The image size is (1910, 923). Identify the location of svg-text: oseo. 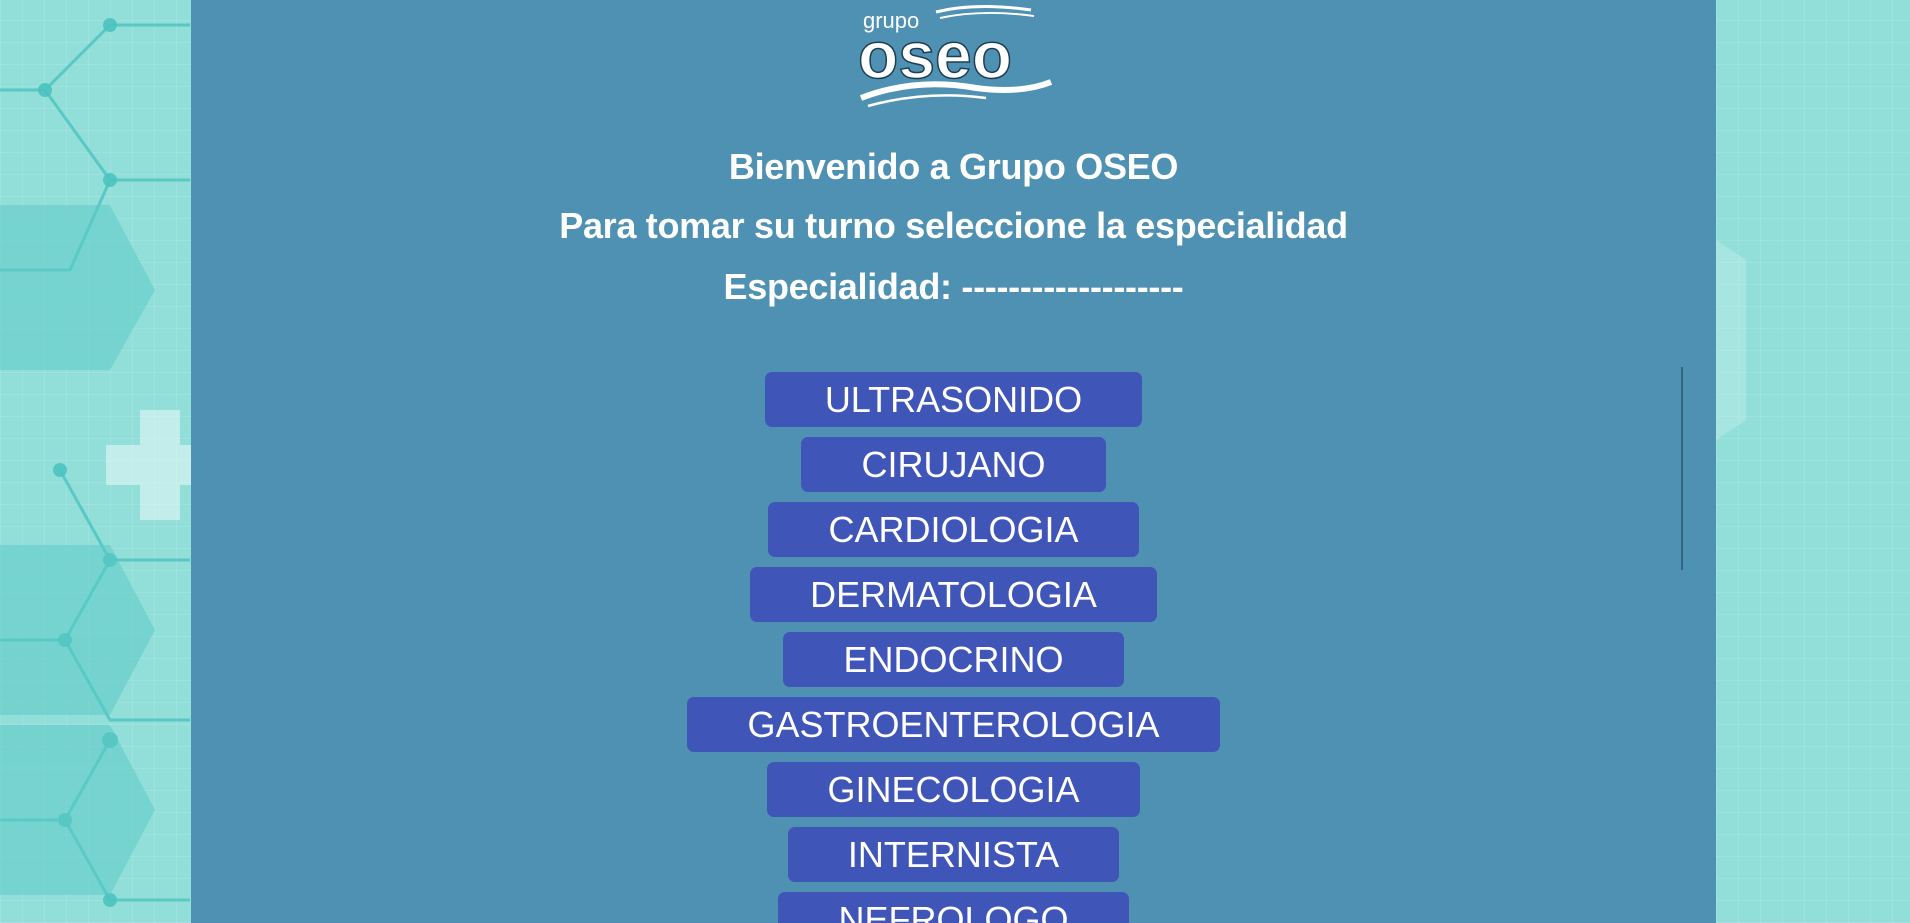
(935, 55).